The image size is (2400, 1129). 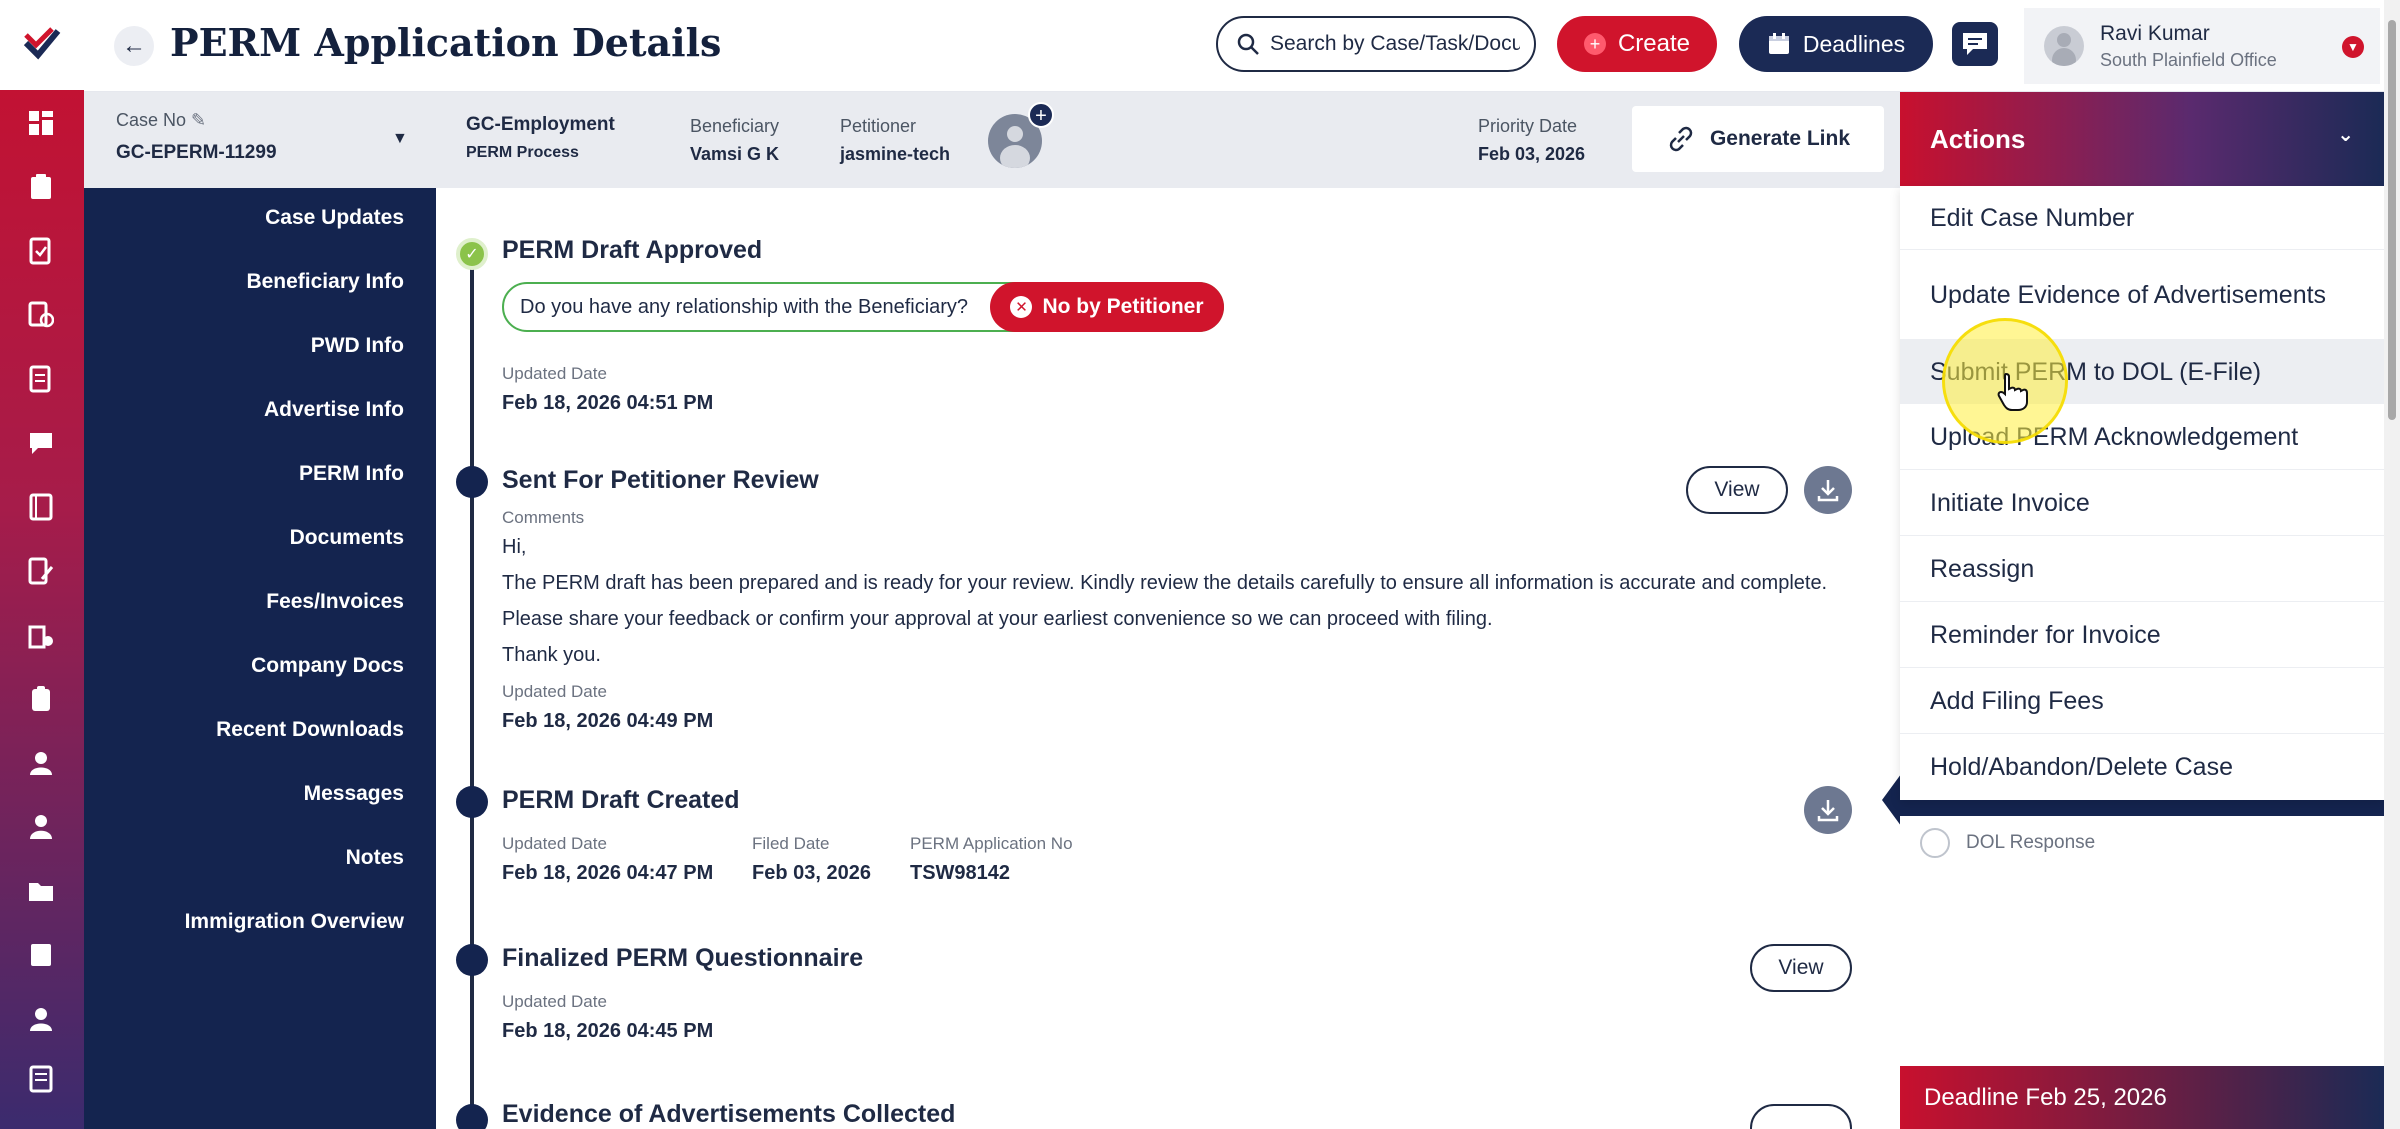 I want to click on process-name: PERM Process, so click(x=522, y=152).